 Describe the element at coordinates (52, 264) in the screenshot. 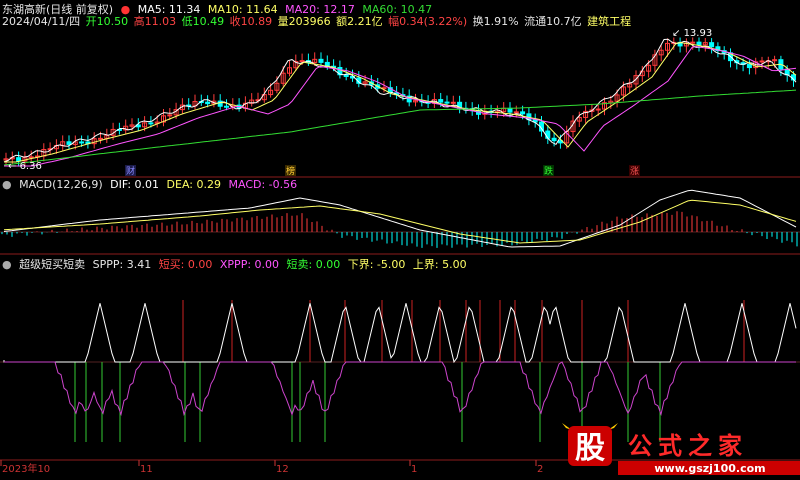

I see `indicator-name: 超级短买短卖` at that location.